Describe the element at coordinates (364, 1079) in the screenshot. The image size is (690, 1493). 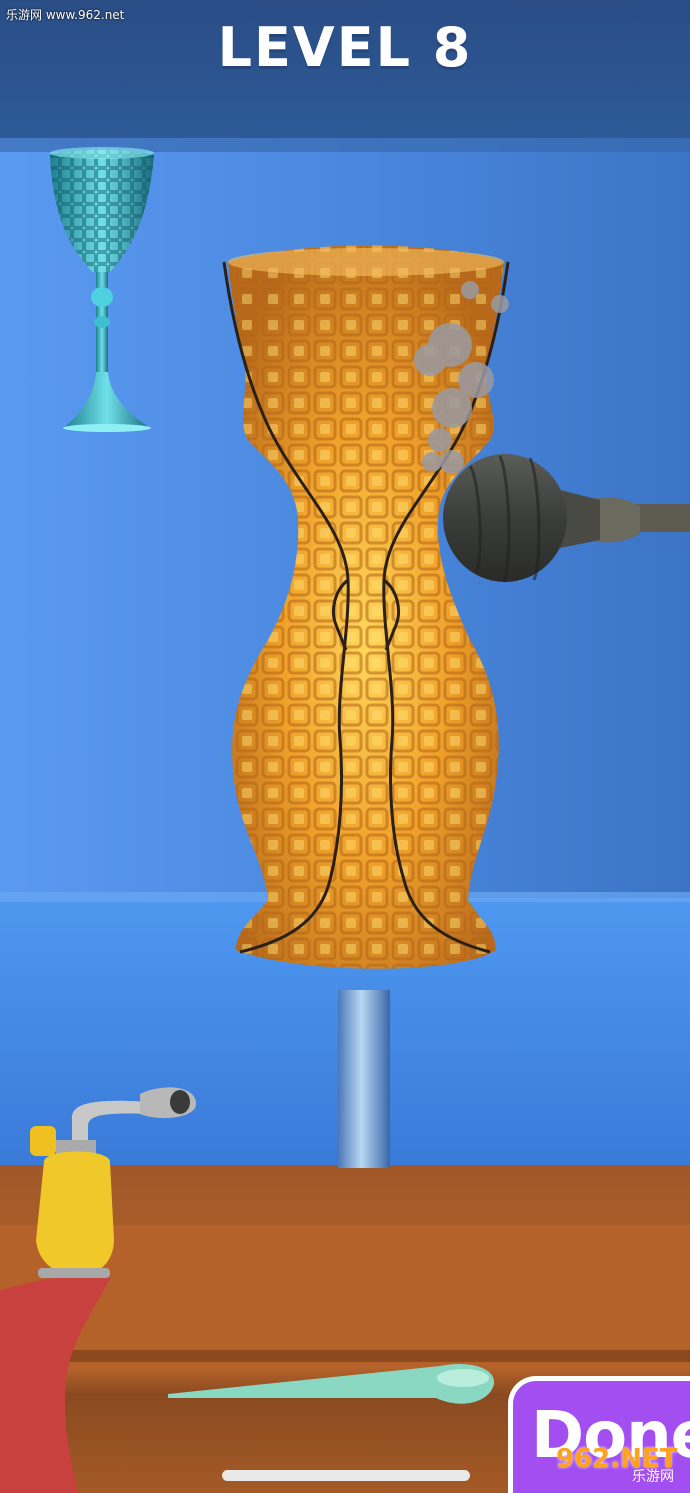
I see `pole` at that location.